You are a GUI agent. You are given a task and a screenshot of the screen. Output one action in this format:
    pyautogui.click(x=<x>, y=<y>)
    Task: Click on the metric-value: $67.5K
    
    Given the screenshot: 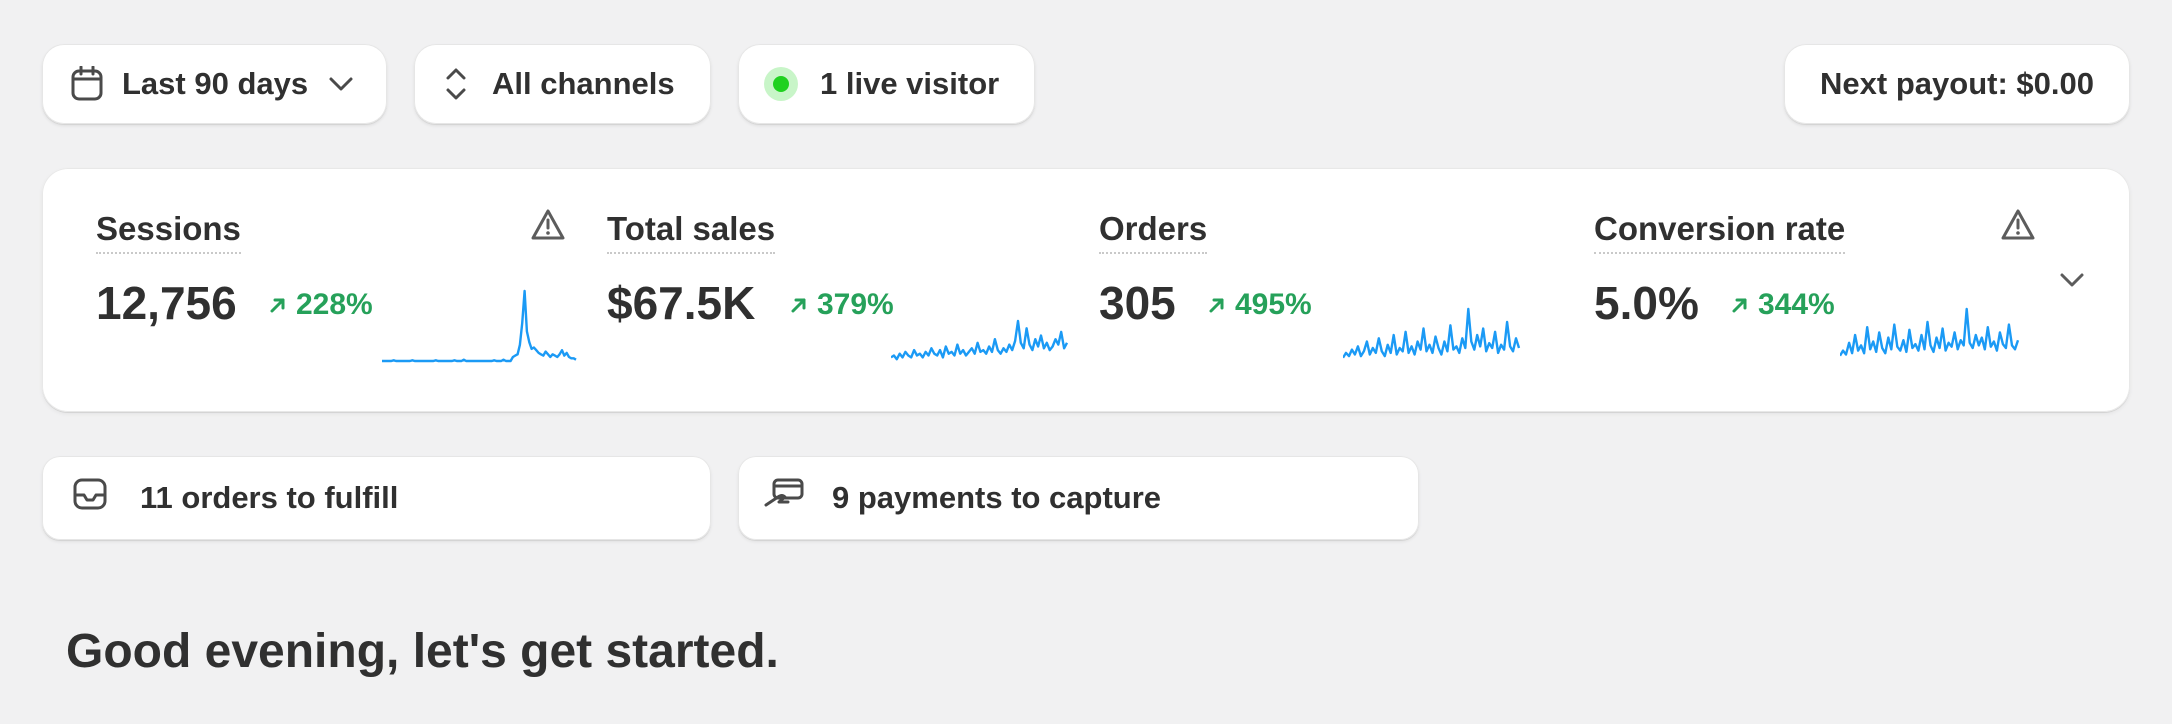 What is the action you would take?
    pyautogui.click(x=681, y=303)
    